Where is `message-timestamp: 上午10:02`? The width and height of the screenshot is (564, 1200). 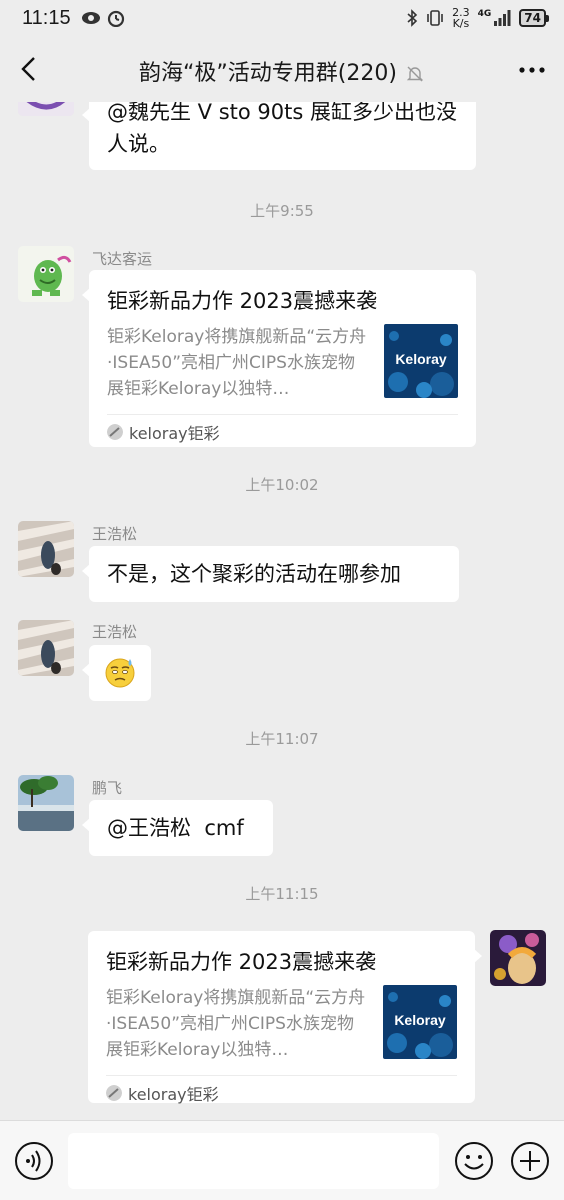 message-timestamp: 上午10:02 is located at coordinates (282, 485).